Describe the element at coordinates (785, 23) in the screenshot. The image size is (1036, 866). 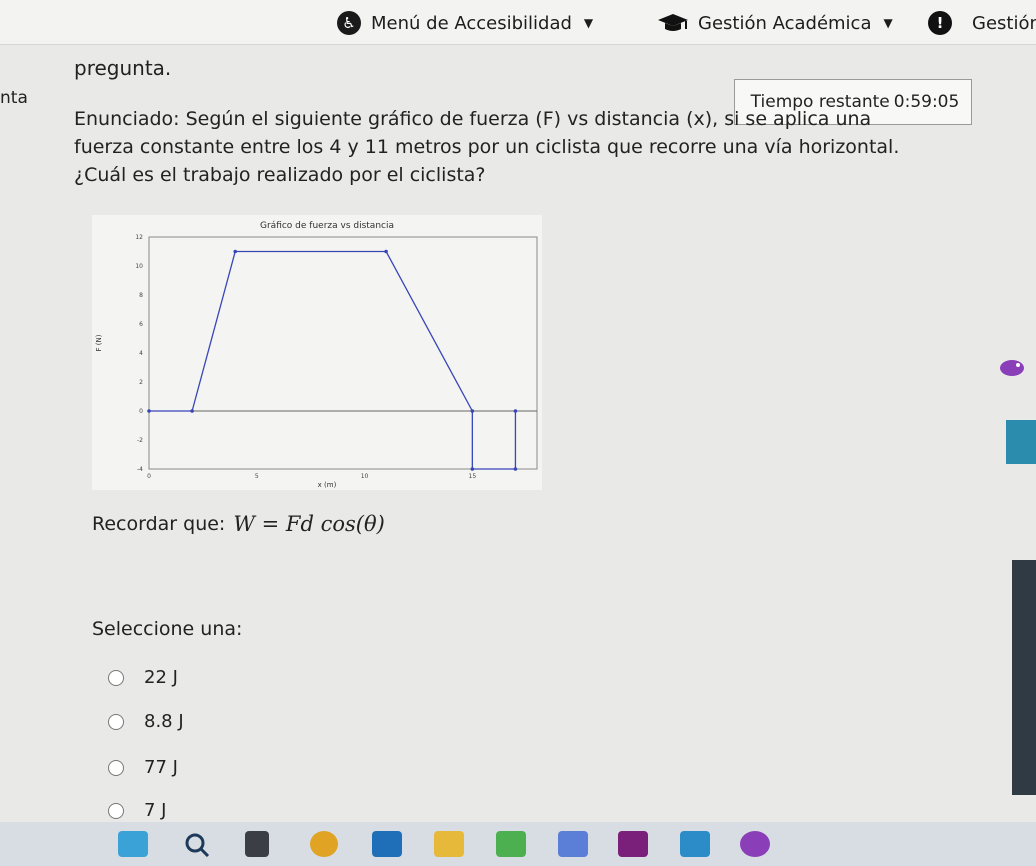
I see `academic-menu-label: Gestión Académica` at that location.